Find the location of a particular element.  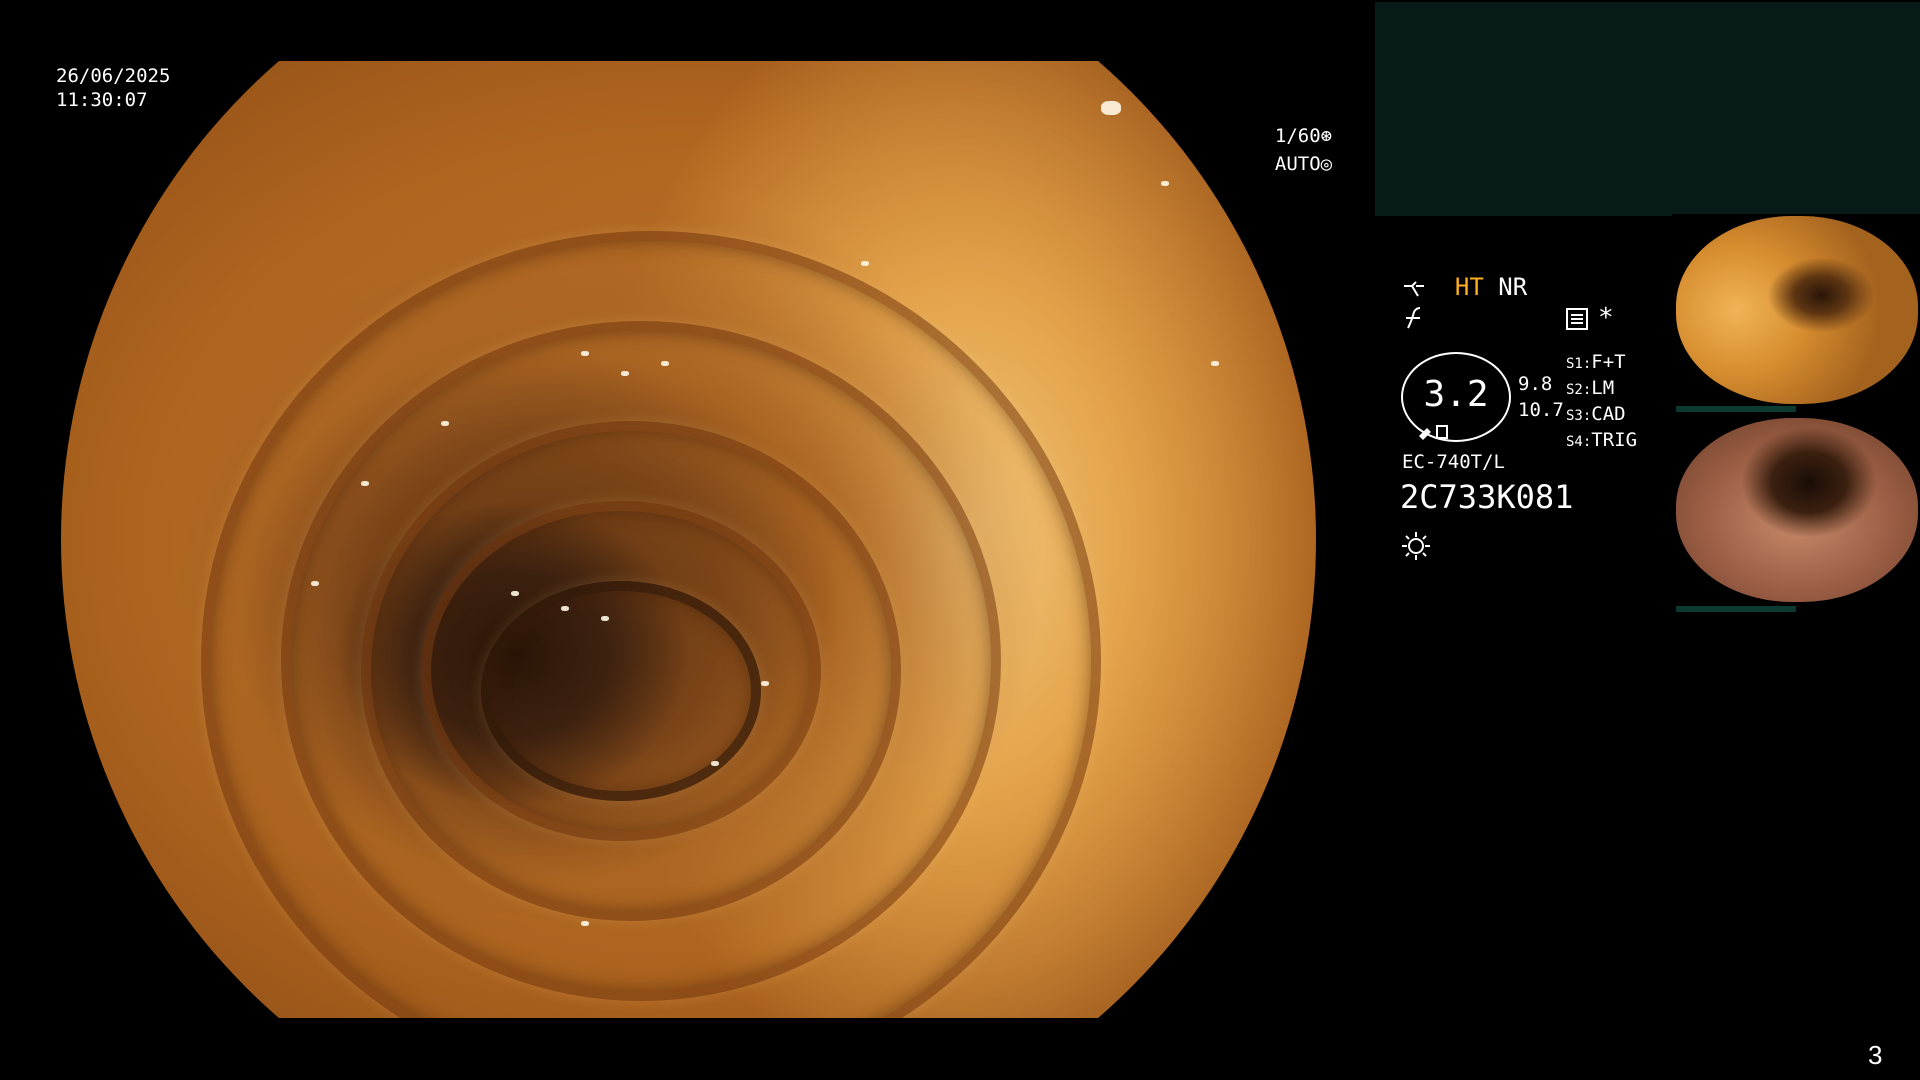

gauge-value: 3.2 is located at coordinates (1456, 394).